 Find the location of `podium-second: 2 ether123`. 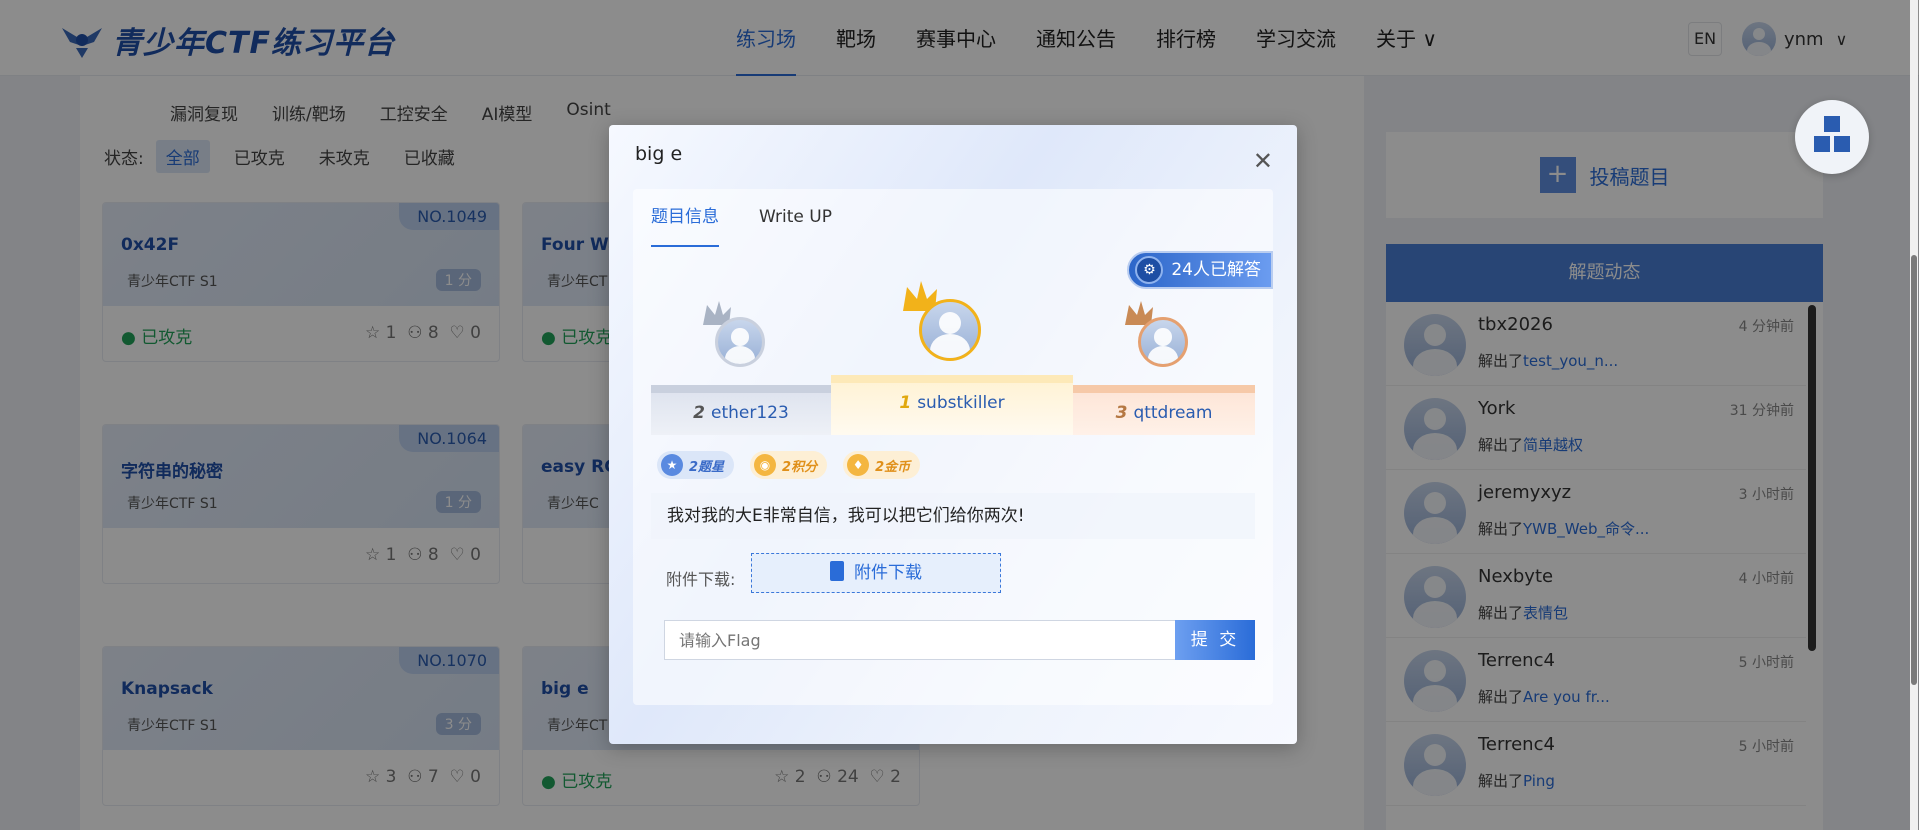

podium-second: 2 ether123 is located at coordinates (741, 410).